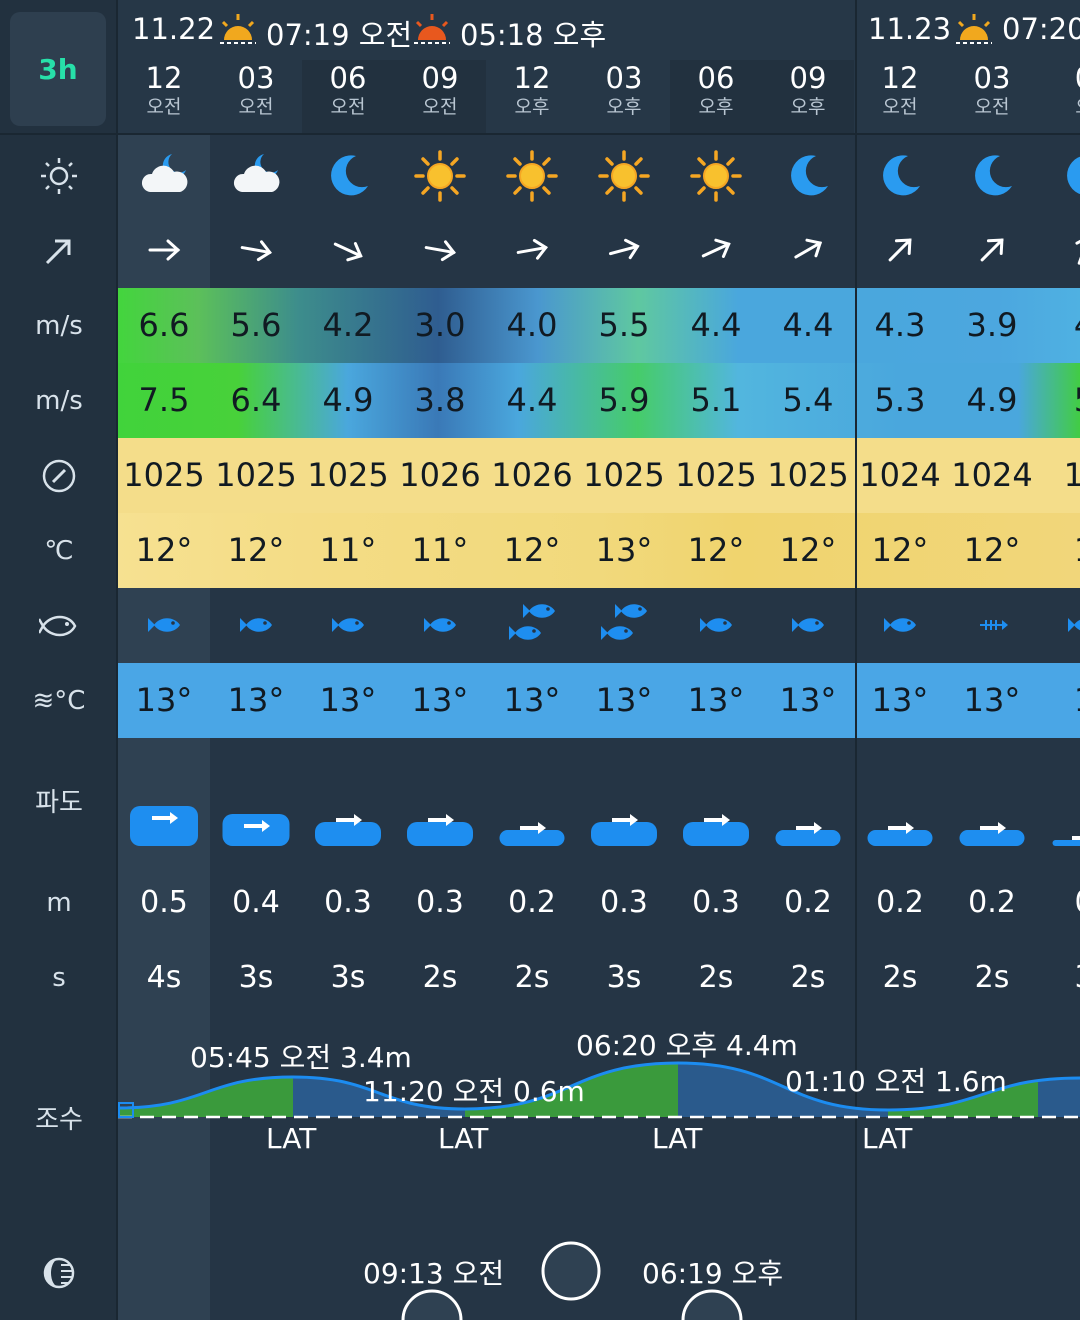 Image resolution: width=1080 pixels, height=1320 pixels. What do you see at coordinates (1059, 902) in the screenshot?
I see `wave-height-value: 0` at bounding box center [1059, 902].